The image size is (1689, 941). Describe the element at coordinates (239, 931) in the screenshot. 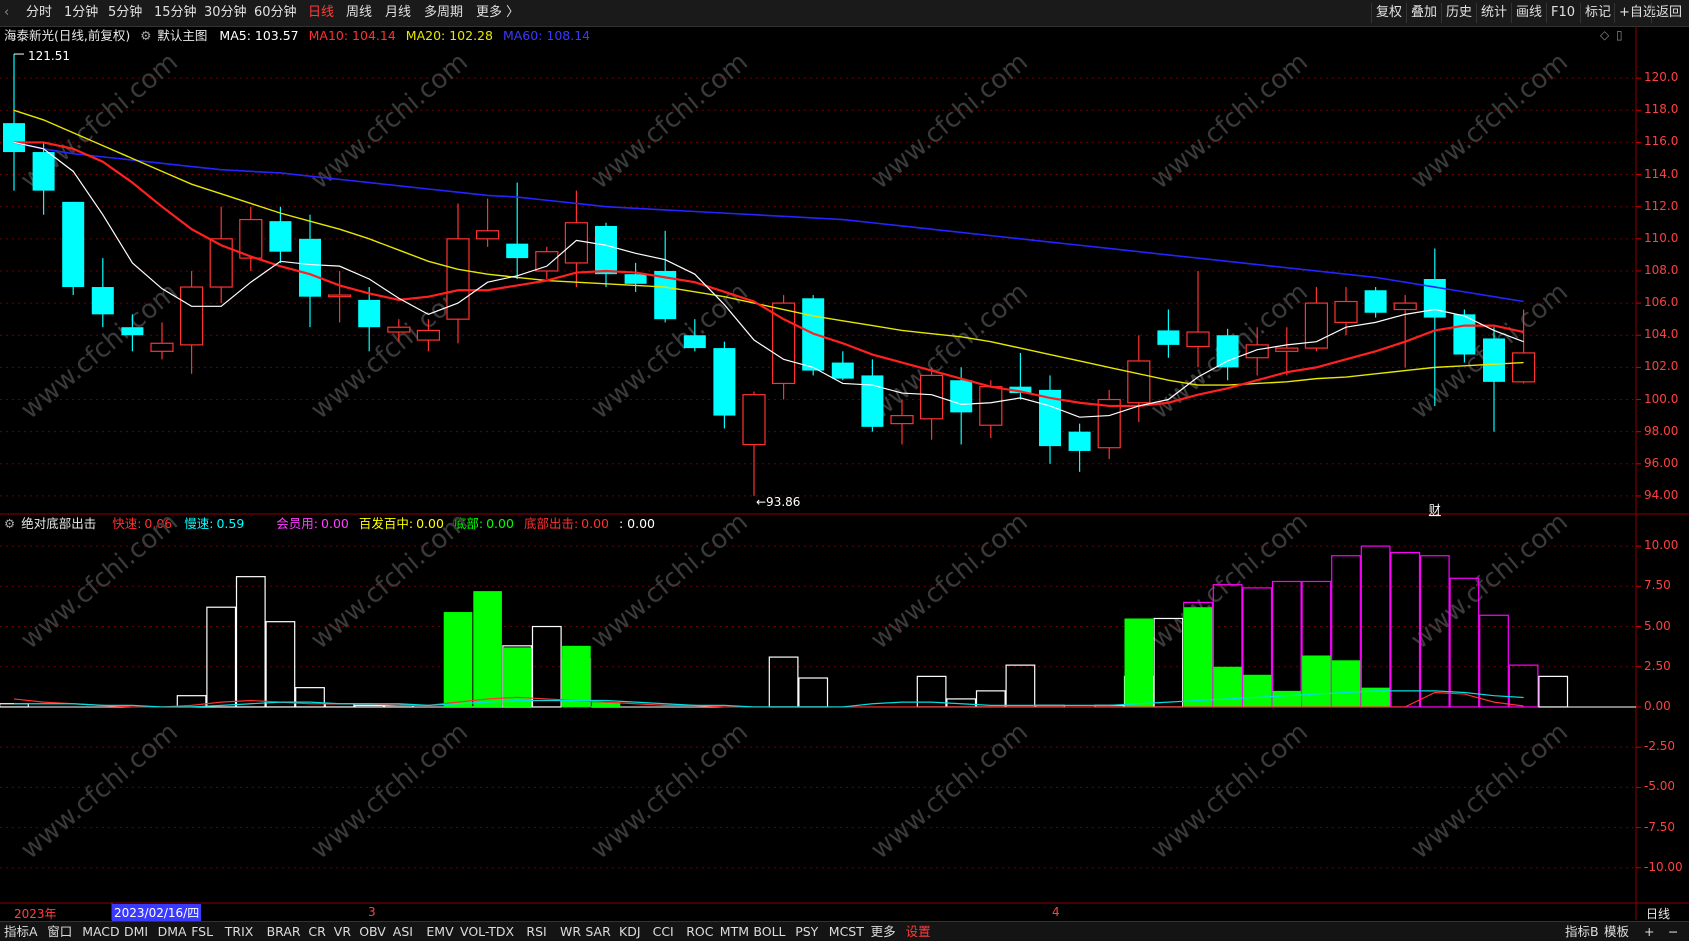

I see `indicator-tab-6: TRIX` at that location.